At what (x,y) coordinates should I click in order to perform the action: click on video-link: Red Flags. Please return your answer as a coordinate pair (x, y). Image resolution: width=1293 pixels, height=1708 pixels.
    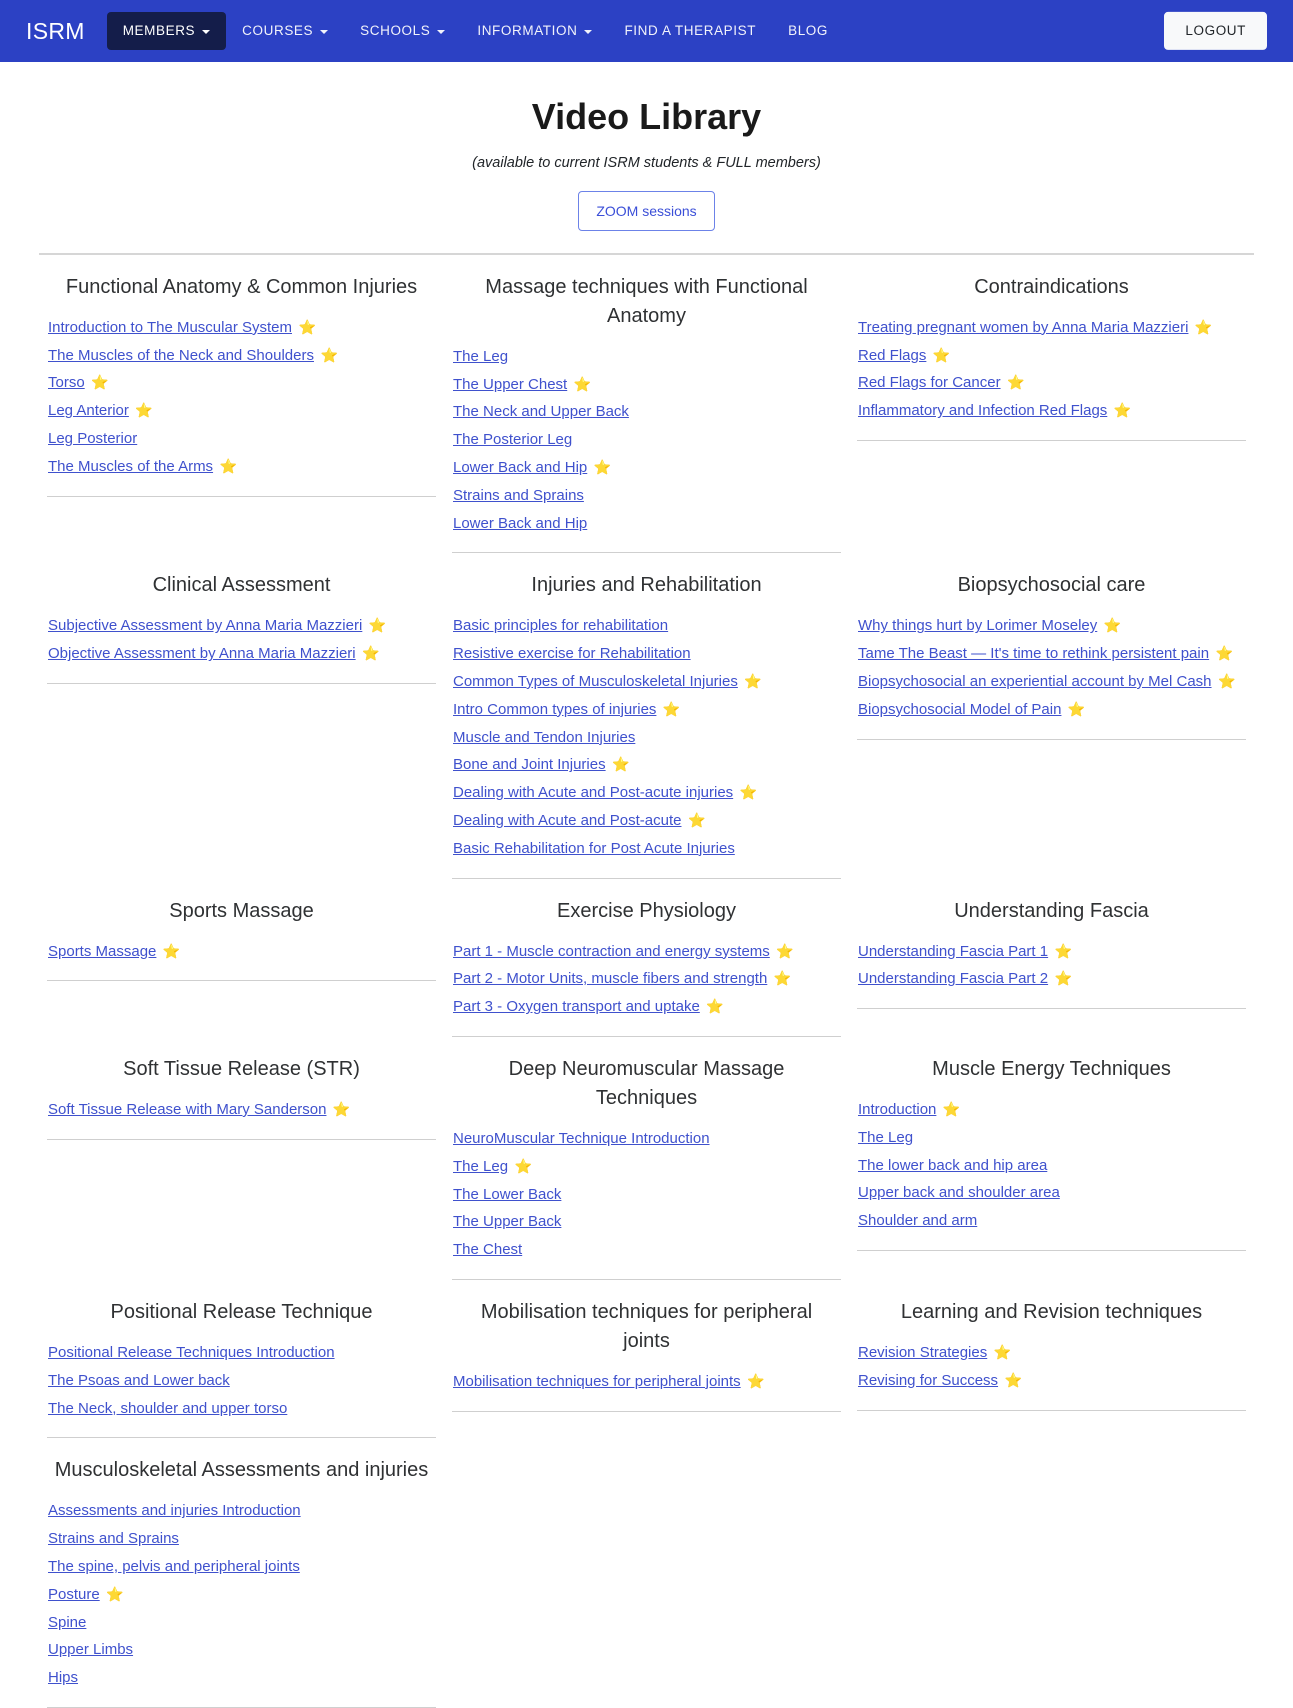
    Looking at the image, I should click on (892, 355).